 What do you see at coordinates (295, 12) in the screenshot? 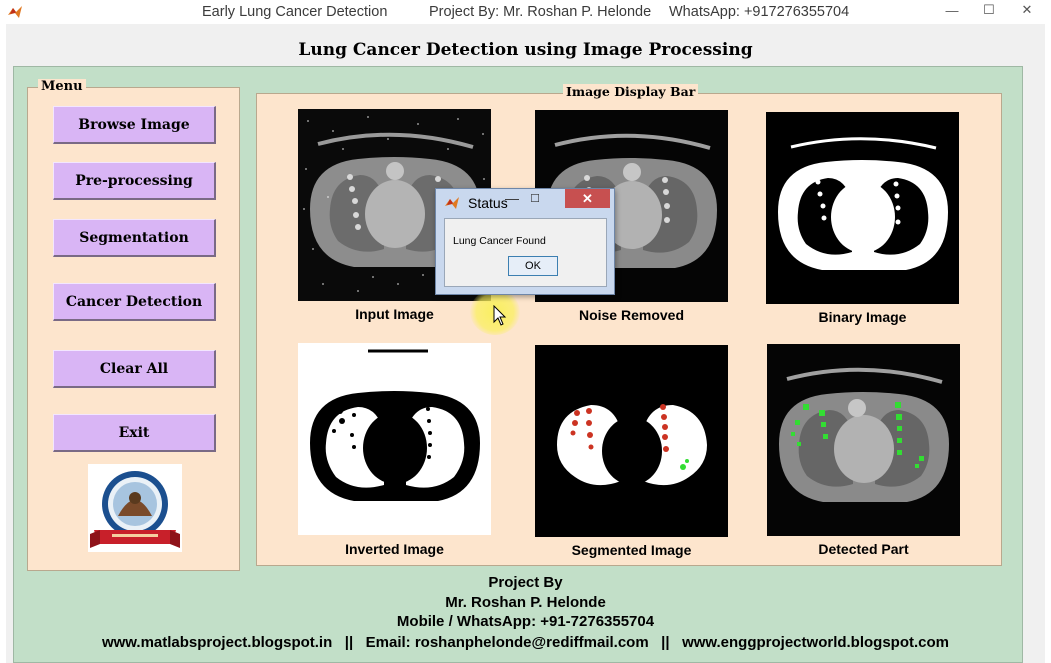
I see `window-title: Early Lung Cancer Detection` at bounding box center [295, 12].